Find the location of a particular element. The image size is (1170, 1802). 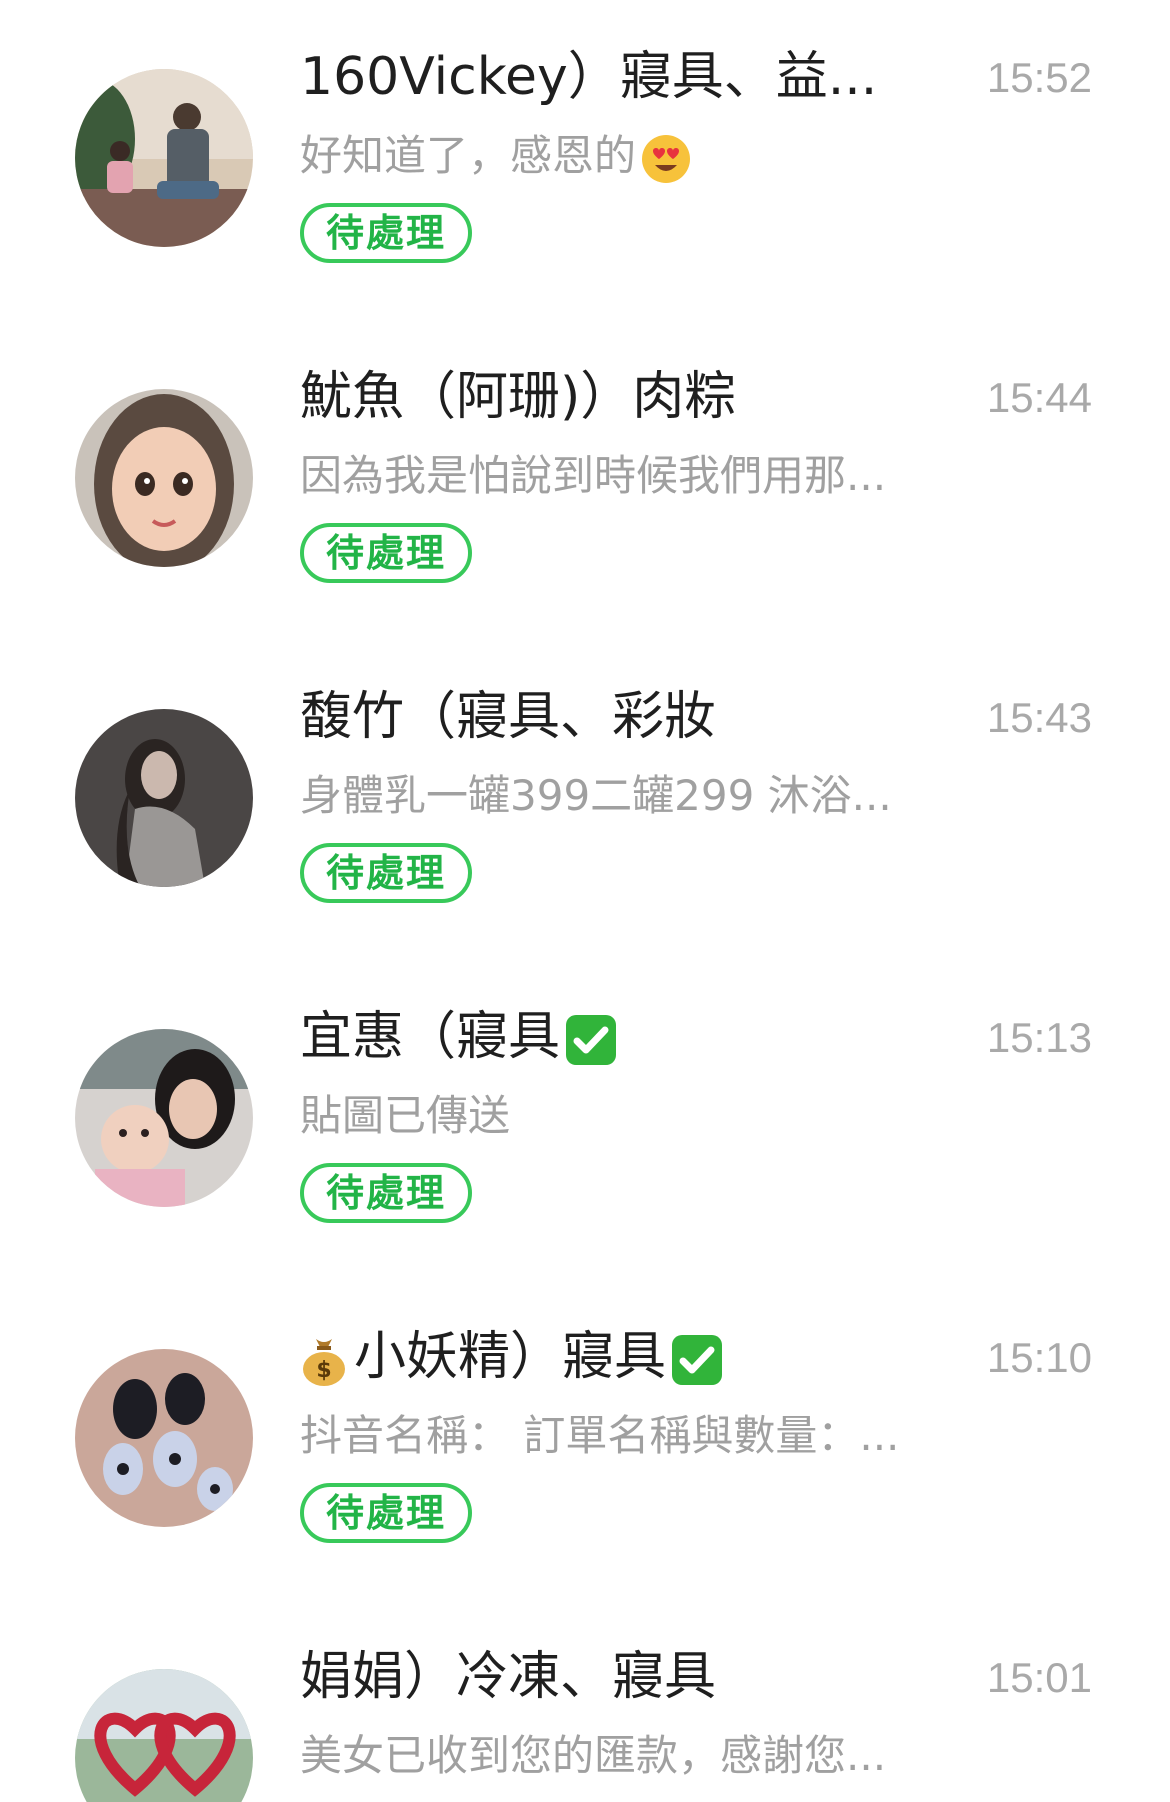

heart-eyes-emoji-icon is located at coordinates (666, 159).